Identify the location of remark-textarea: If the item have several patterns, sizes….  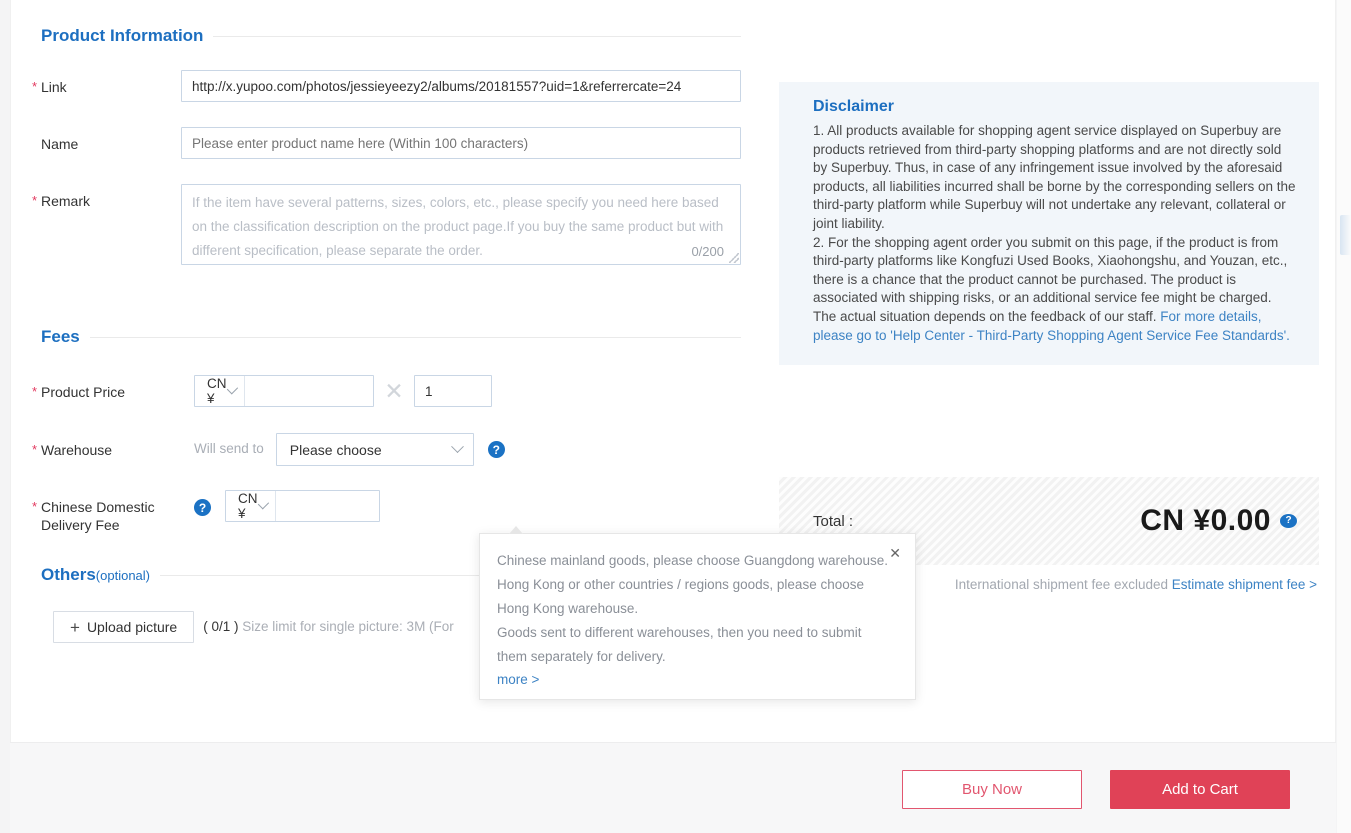
(461, 224).